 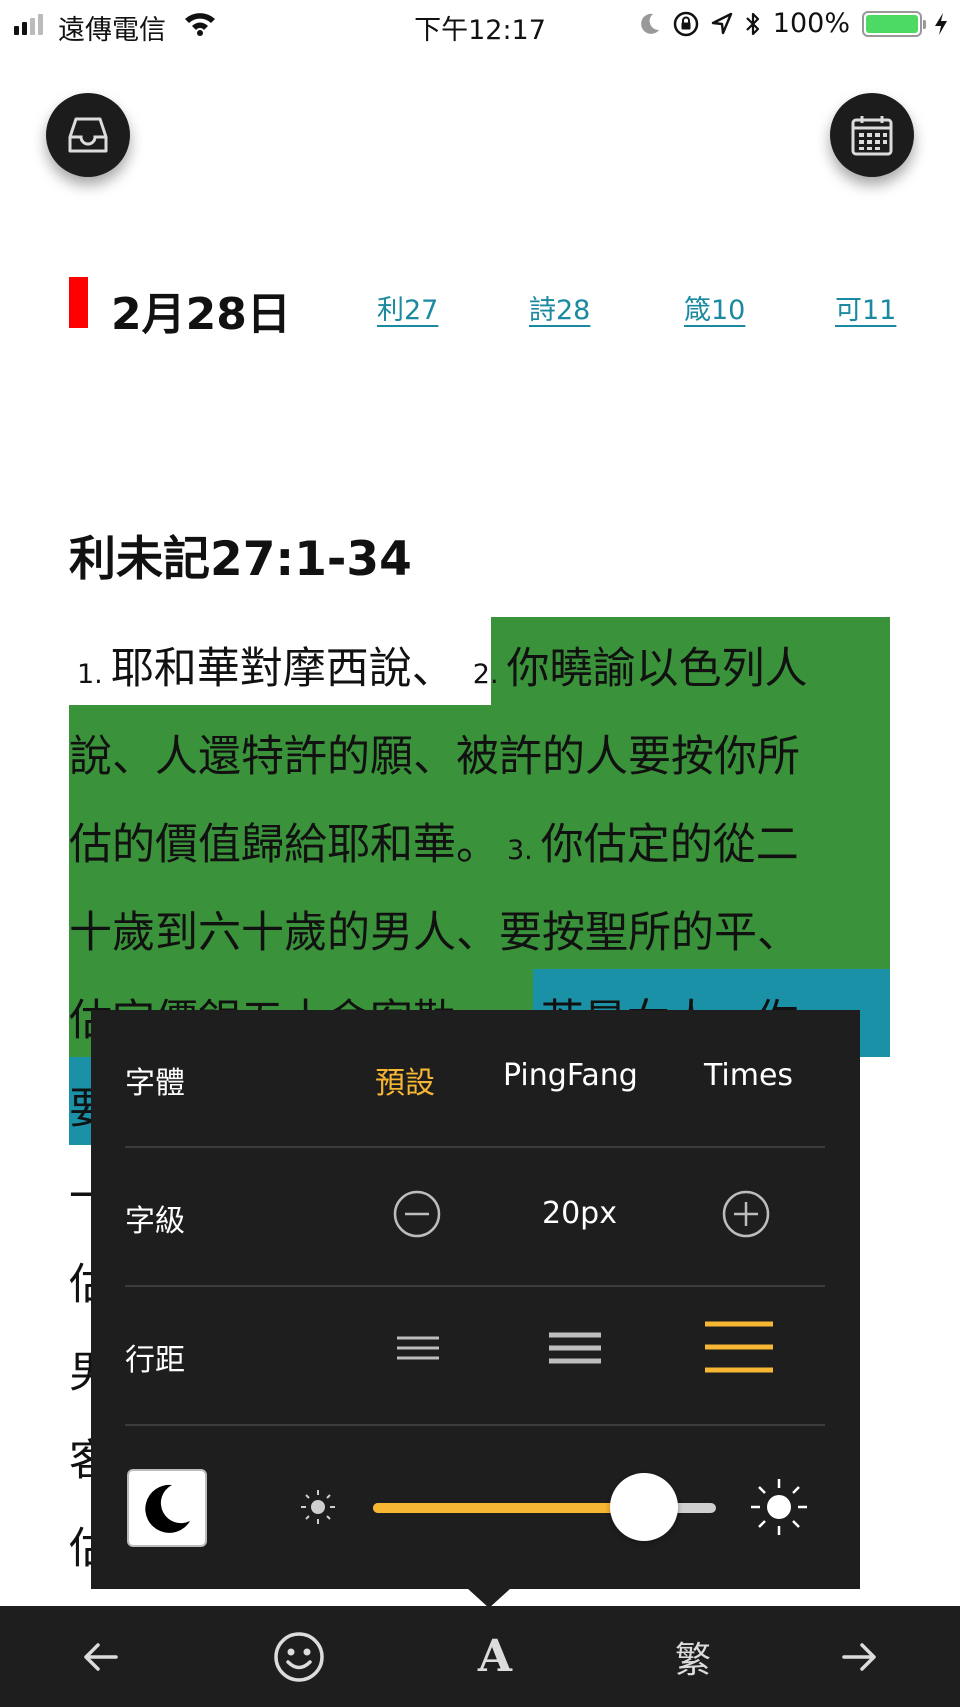 What do you see at coordinates (559, 307) in the screenshot?
I see `ref-link-psalms: 詩28` at bounding box center [559, 307].